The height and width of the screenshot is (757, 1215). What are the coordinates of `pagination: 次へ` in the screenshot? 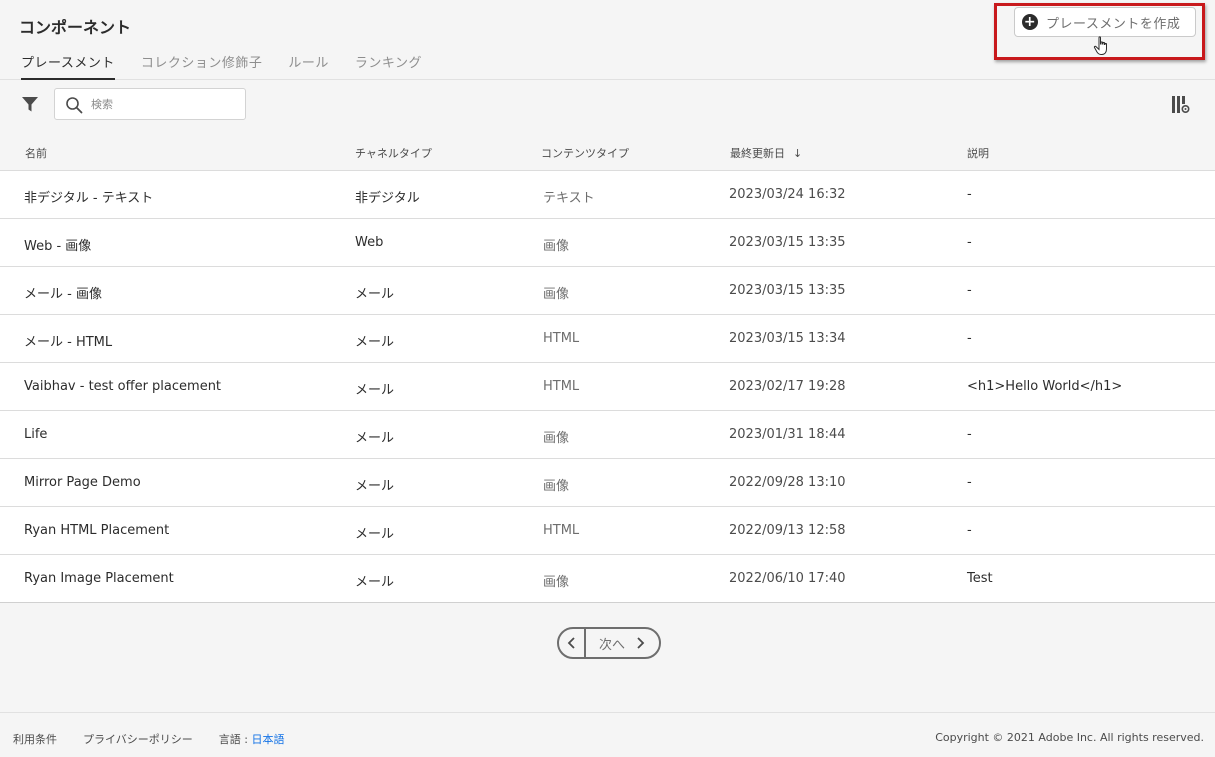 It's located at (609, 643).